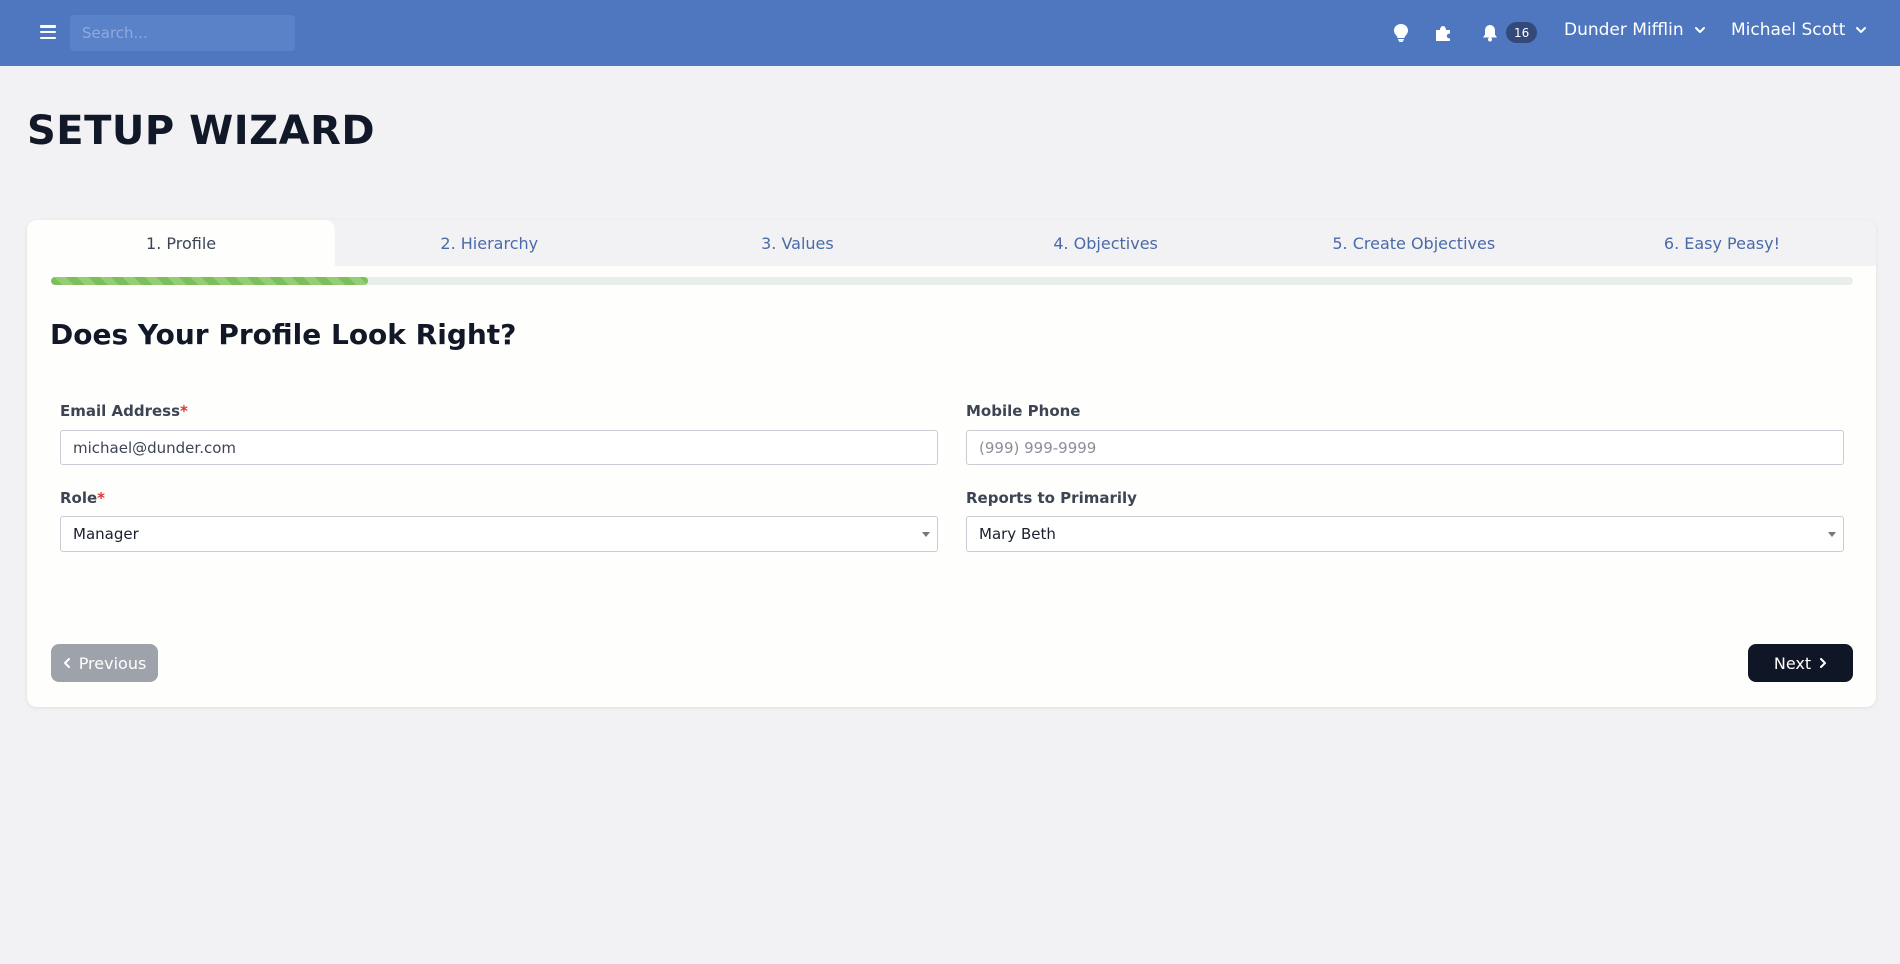  Describe the element at coordinates (210, 281) in the screenshot. I see `wizard-progress-fill` at that location.